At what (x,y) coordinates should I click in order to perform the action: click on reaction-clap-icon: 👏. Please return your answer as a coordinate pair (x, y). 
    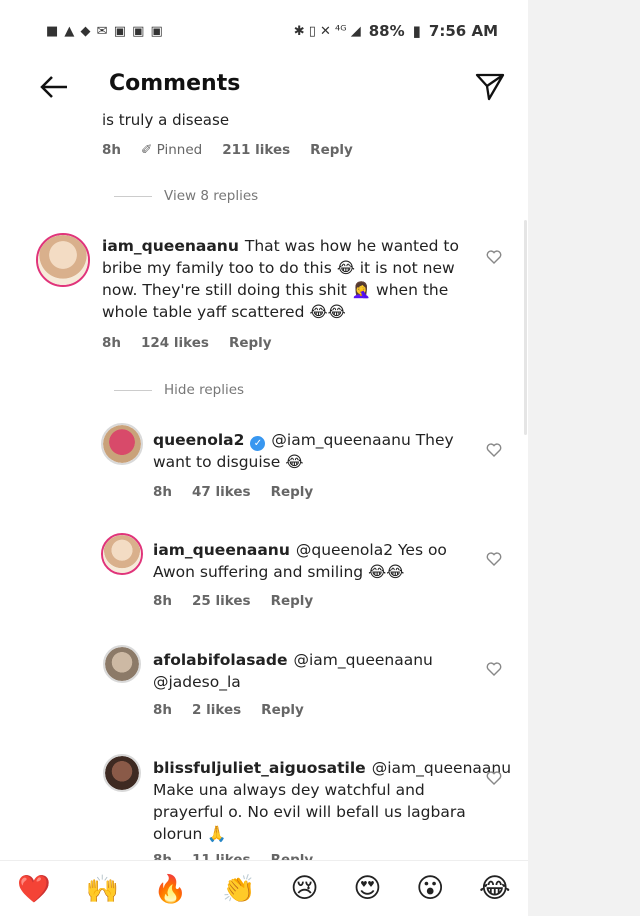
    Looking at the image, I should click on (239, 889).